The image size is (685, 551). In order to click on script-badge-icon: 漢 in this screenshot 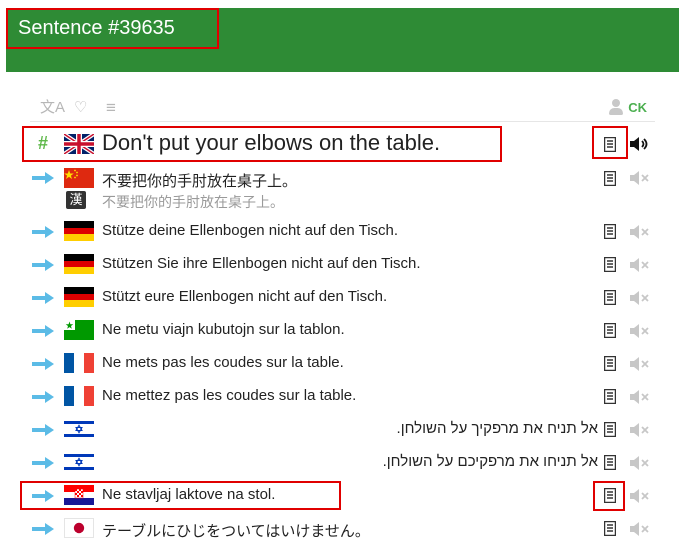, I will do `click(76, 200)`.